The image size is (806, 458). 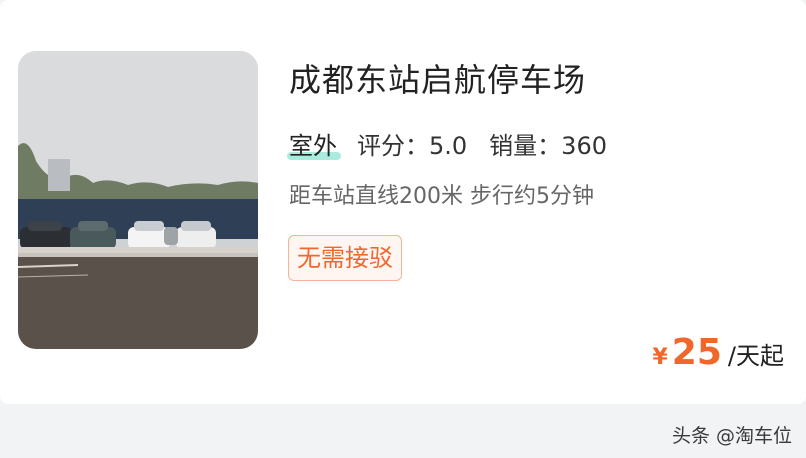 What do you see at coordinates (437, 78) in the screenshot?
I see `parking-lot-title: 成都东站启航停车场` at bounding box center [437, 78].